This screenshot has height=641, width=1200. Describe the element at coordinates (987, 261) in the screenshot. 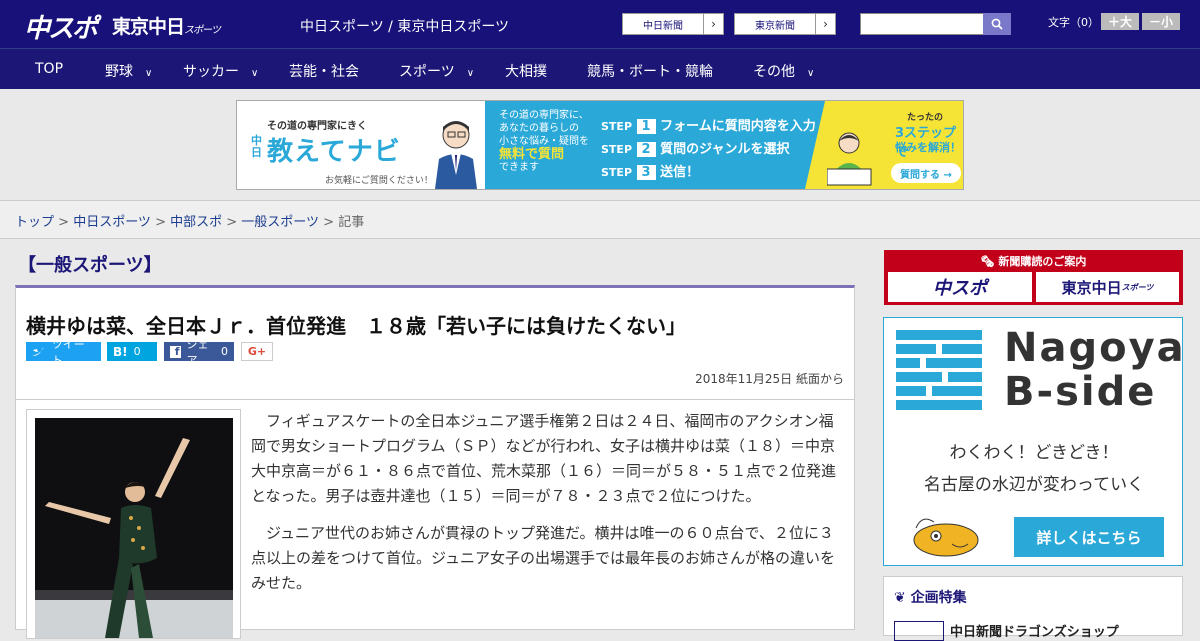

I see `newspaper-icon: 🗞` at that location.